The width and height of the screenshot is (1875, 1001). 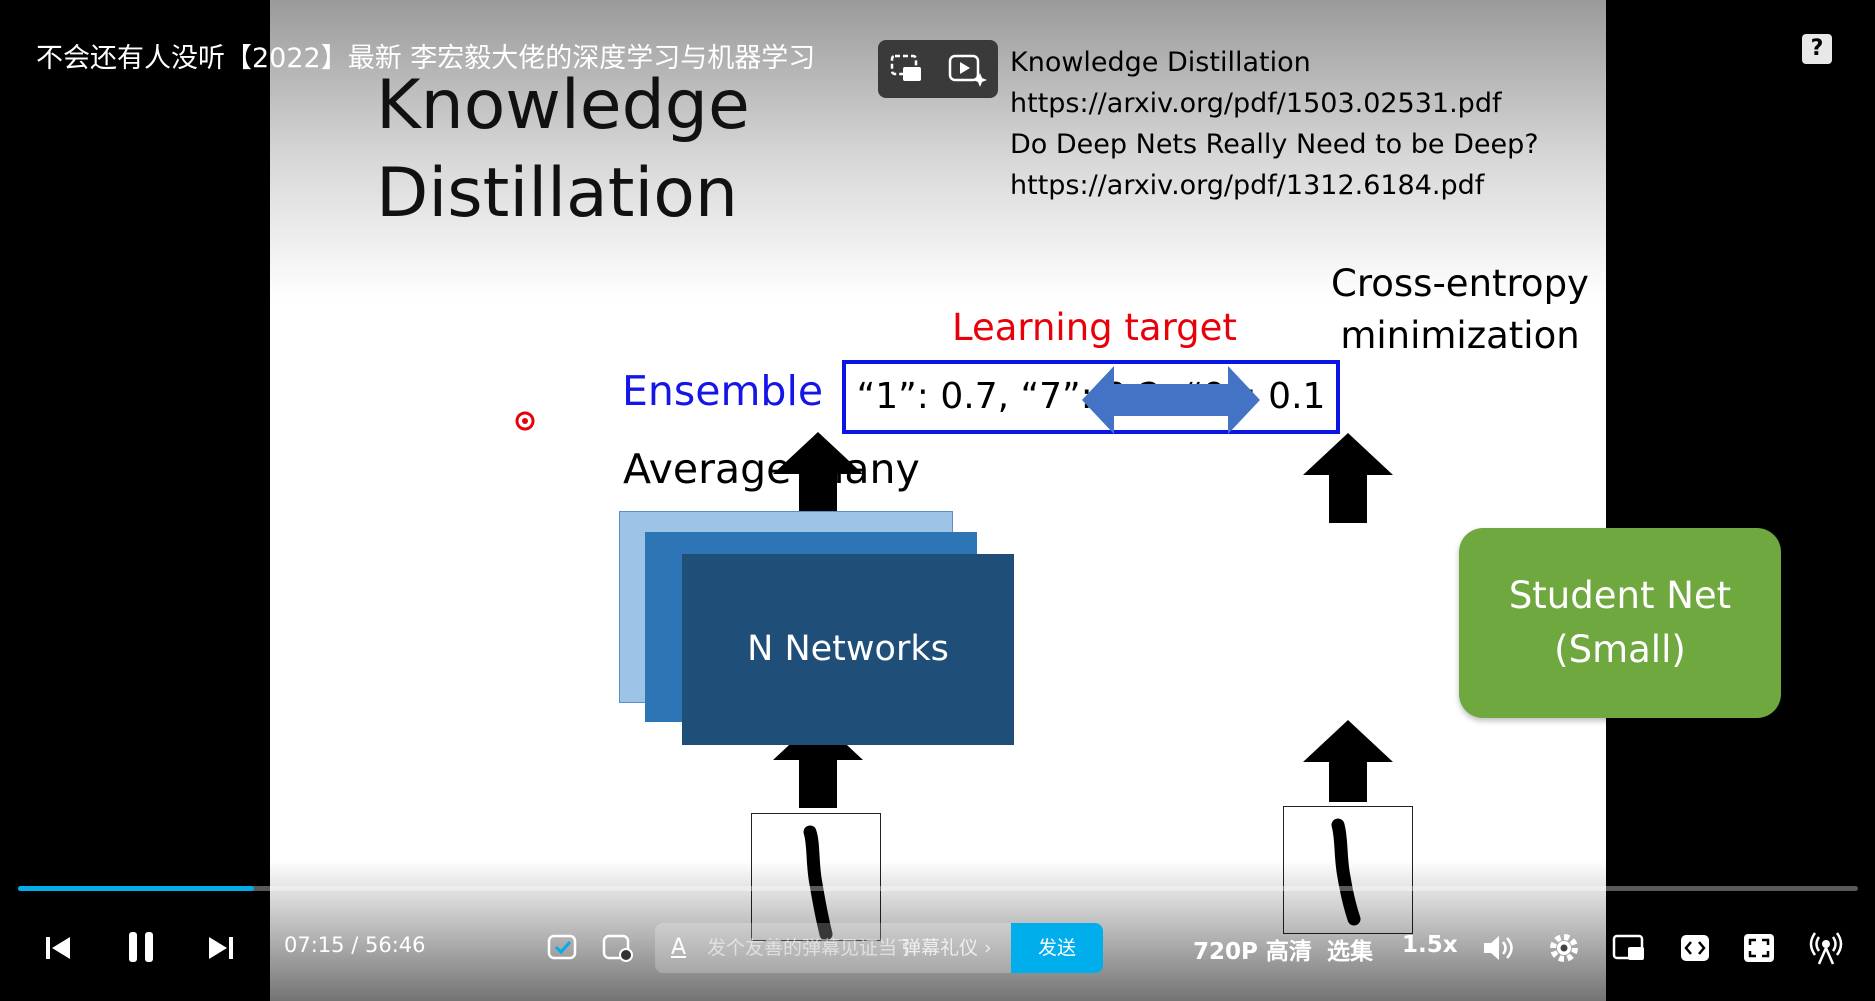 What do you see at coordinates (426, 58) in the screenshot?
I see `video-title: 不会还有人没听【2022】最新 李宏毅大佬的深度学习与机器学习` at bounding box center [426, 58].